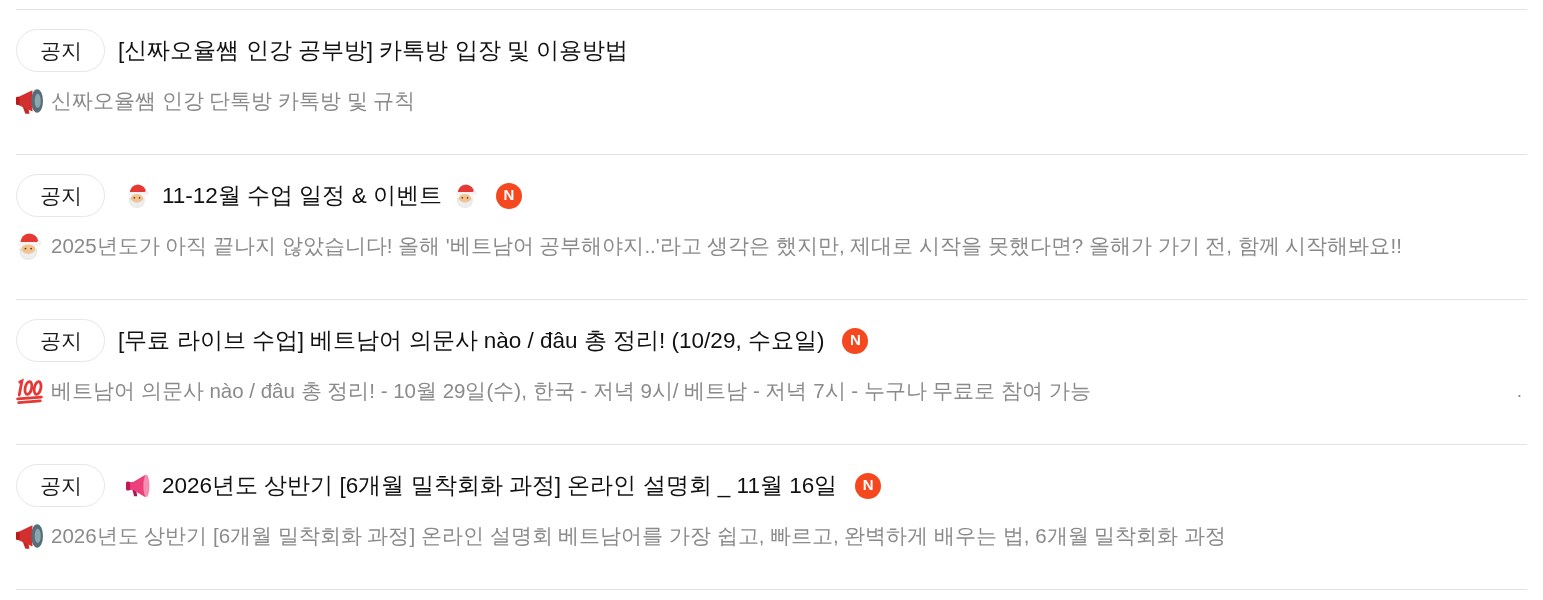  I want to click on post-title-link: [신짜오율쌤 인강 공부방] 카톡방 입장 및 이용방법, so click(373, 50).